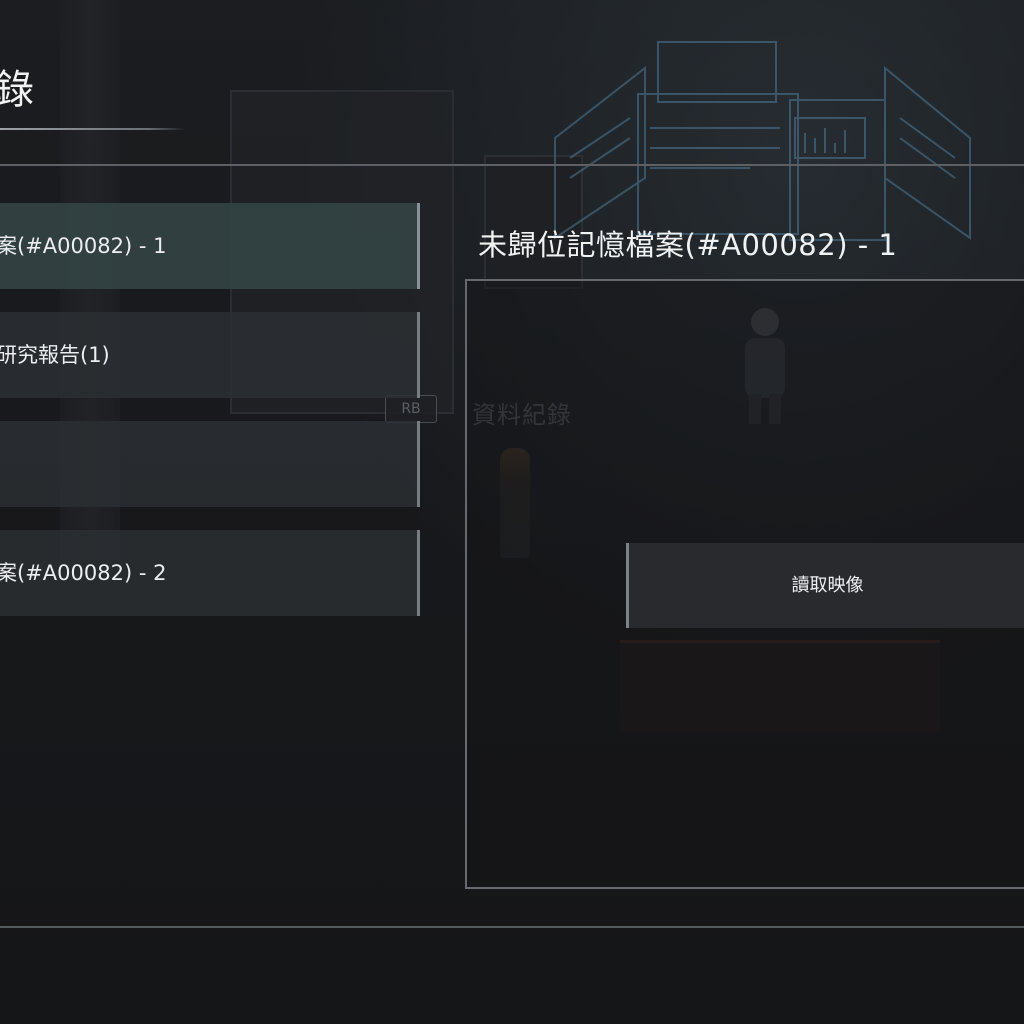 Image resolution: width=1024 pixels, height=1024 pixels. I want to click on screen-title-text: 錄, so click(17, 90).